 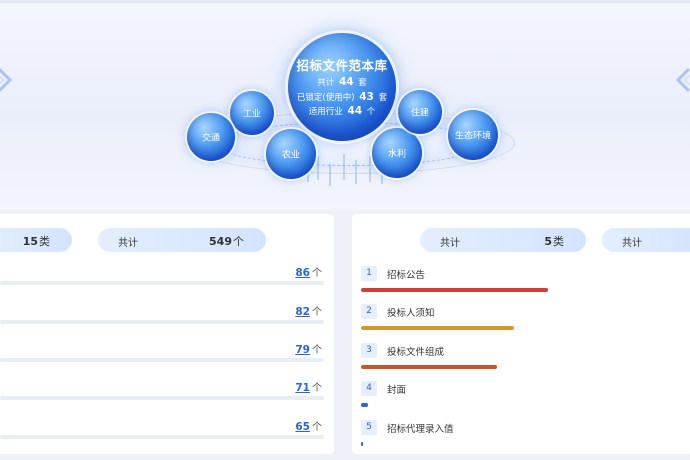 I want to click on list-item: 5 招标代理录入值, so click(x=521, y=431).